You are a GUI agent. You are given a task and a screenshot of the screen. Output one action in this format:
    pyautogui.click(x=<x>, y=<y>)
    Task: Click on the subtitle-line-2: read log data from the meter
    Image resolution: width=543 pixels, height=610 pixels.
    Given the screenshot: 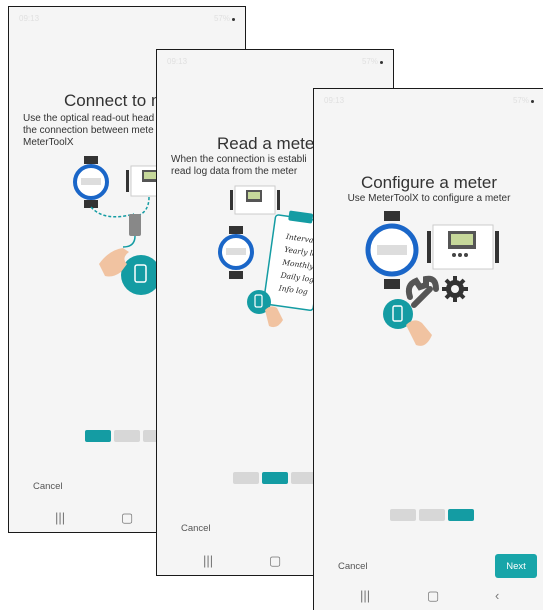 What is the action you would take?
    pyautogui.click(x=234, y=171)
    